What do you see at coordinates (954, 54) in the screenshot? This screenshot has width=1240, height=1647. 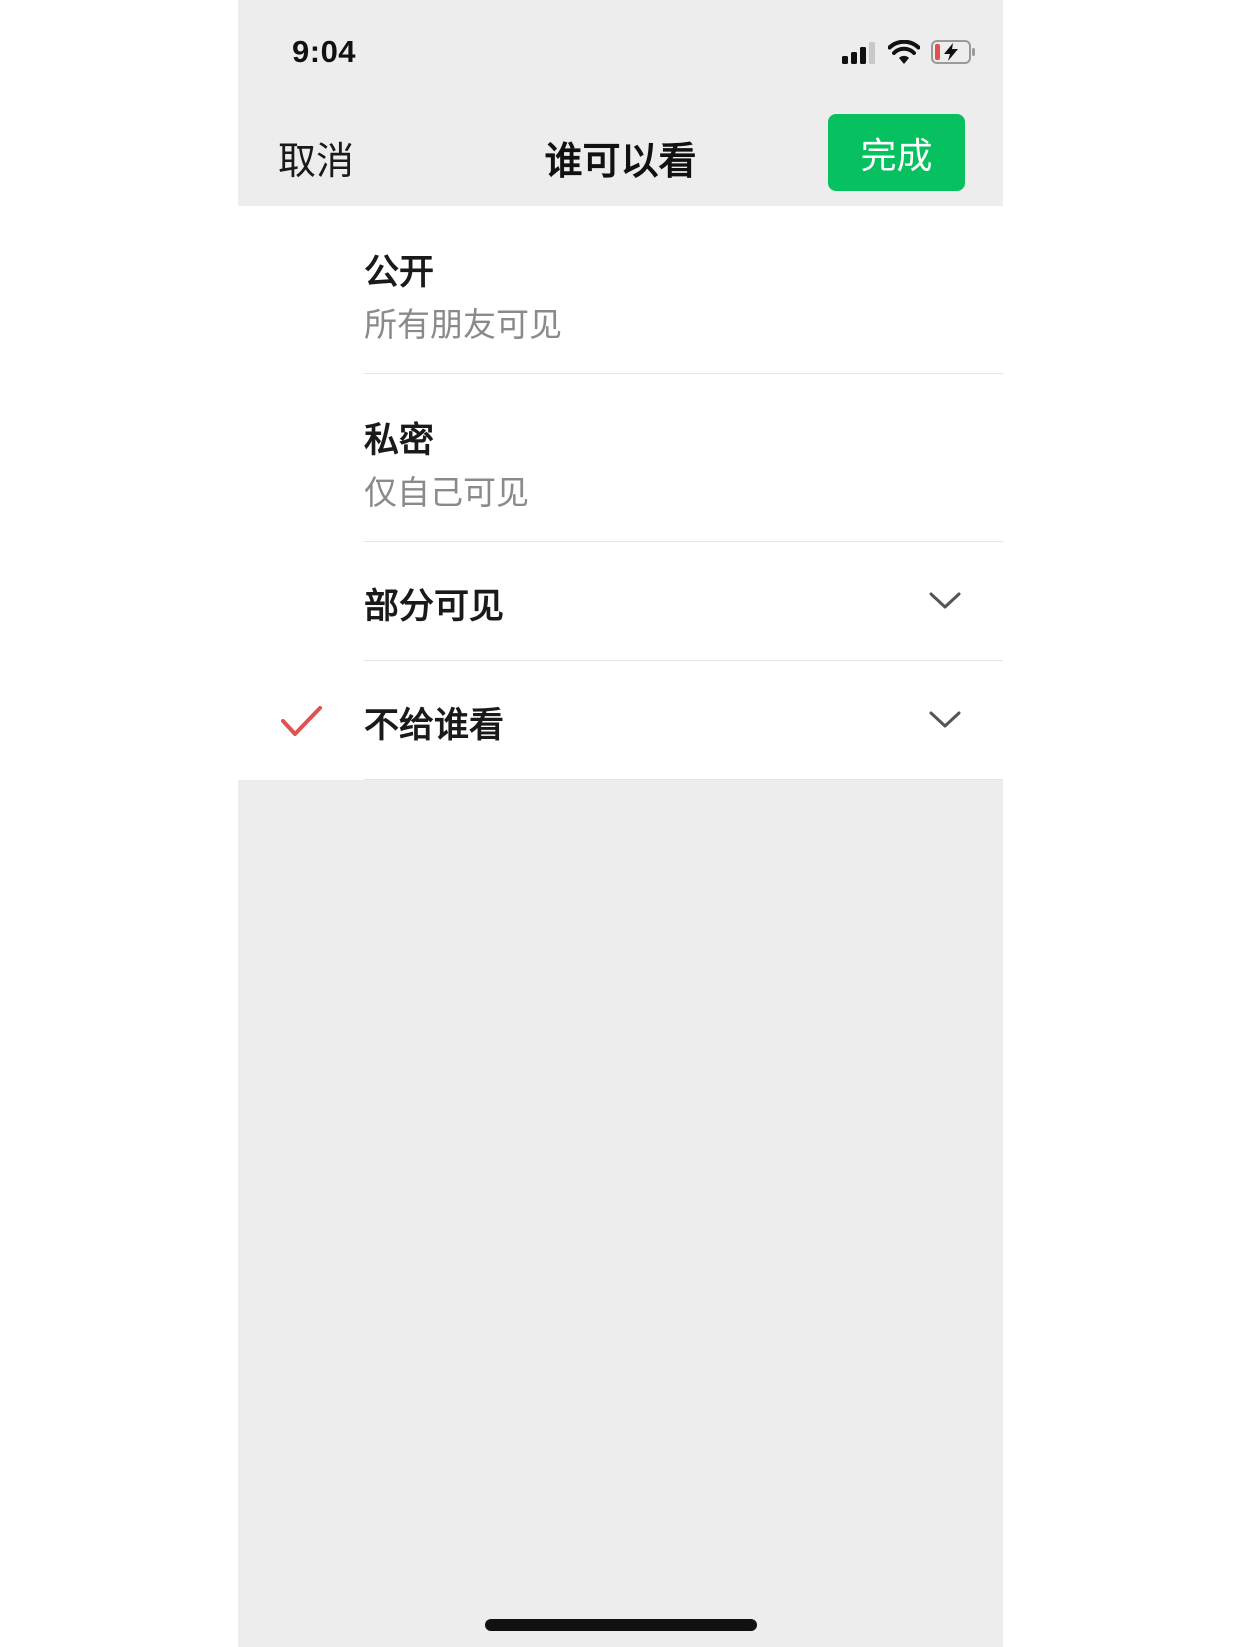 I see `battery-charging-icon` at bounding box center [954, 54].